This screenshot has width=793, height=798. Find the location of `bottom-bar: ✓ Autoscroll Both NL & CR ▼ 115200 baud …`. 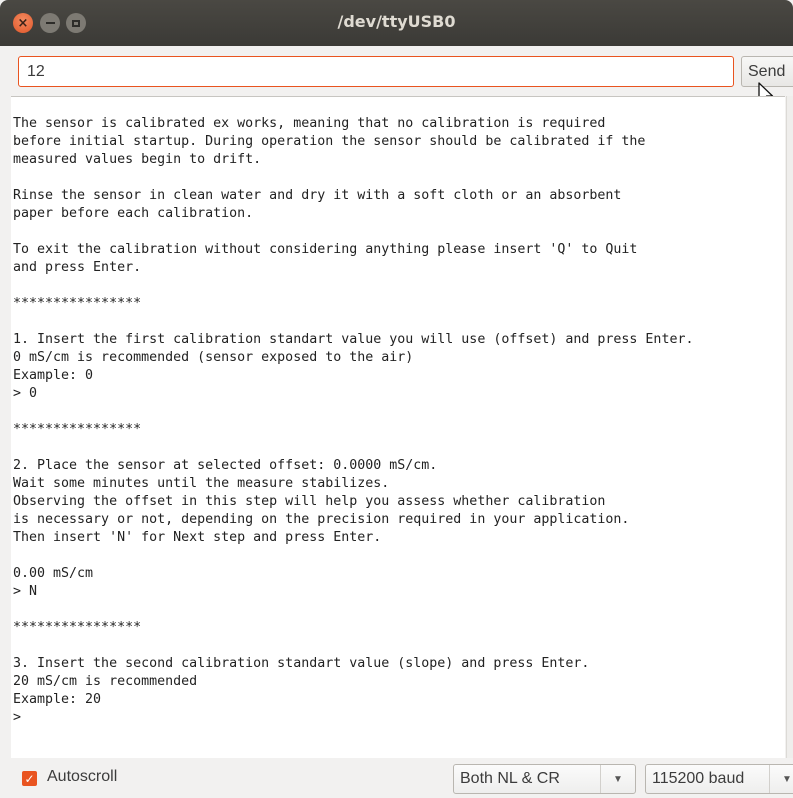

bottom-bar: ✓ Autoscroll Both NL & CR ▼ 115200 baud … is located at coordinates (396, 778).